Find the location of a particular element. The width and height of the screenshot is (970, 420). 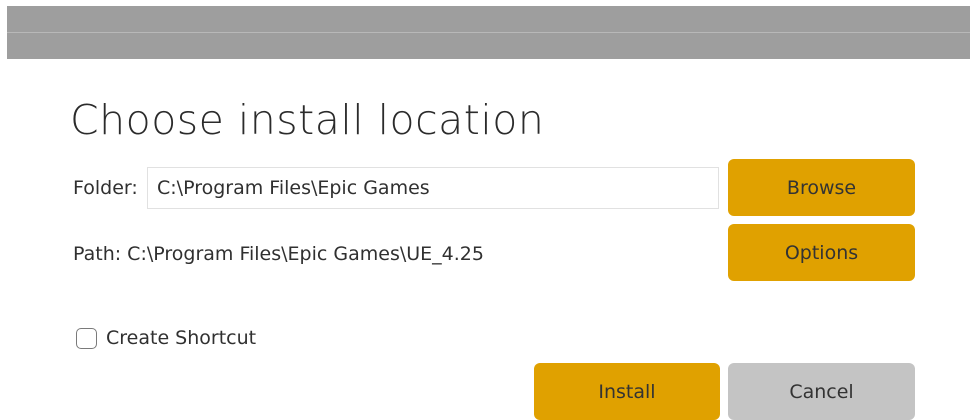

titlebar-divider is located at coordinates (488, 32).